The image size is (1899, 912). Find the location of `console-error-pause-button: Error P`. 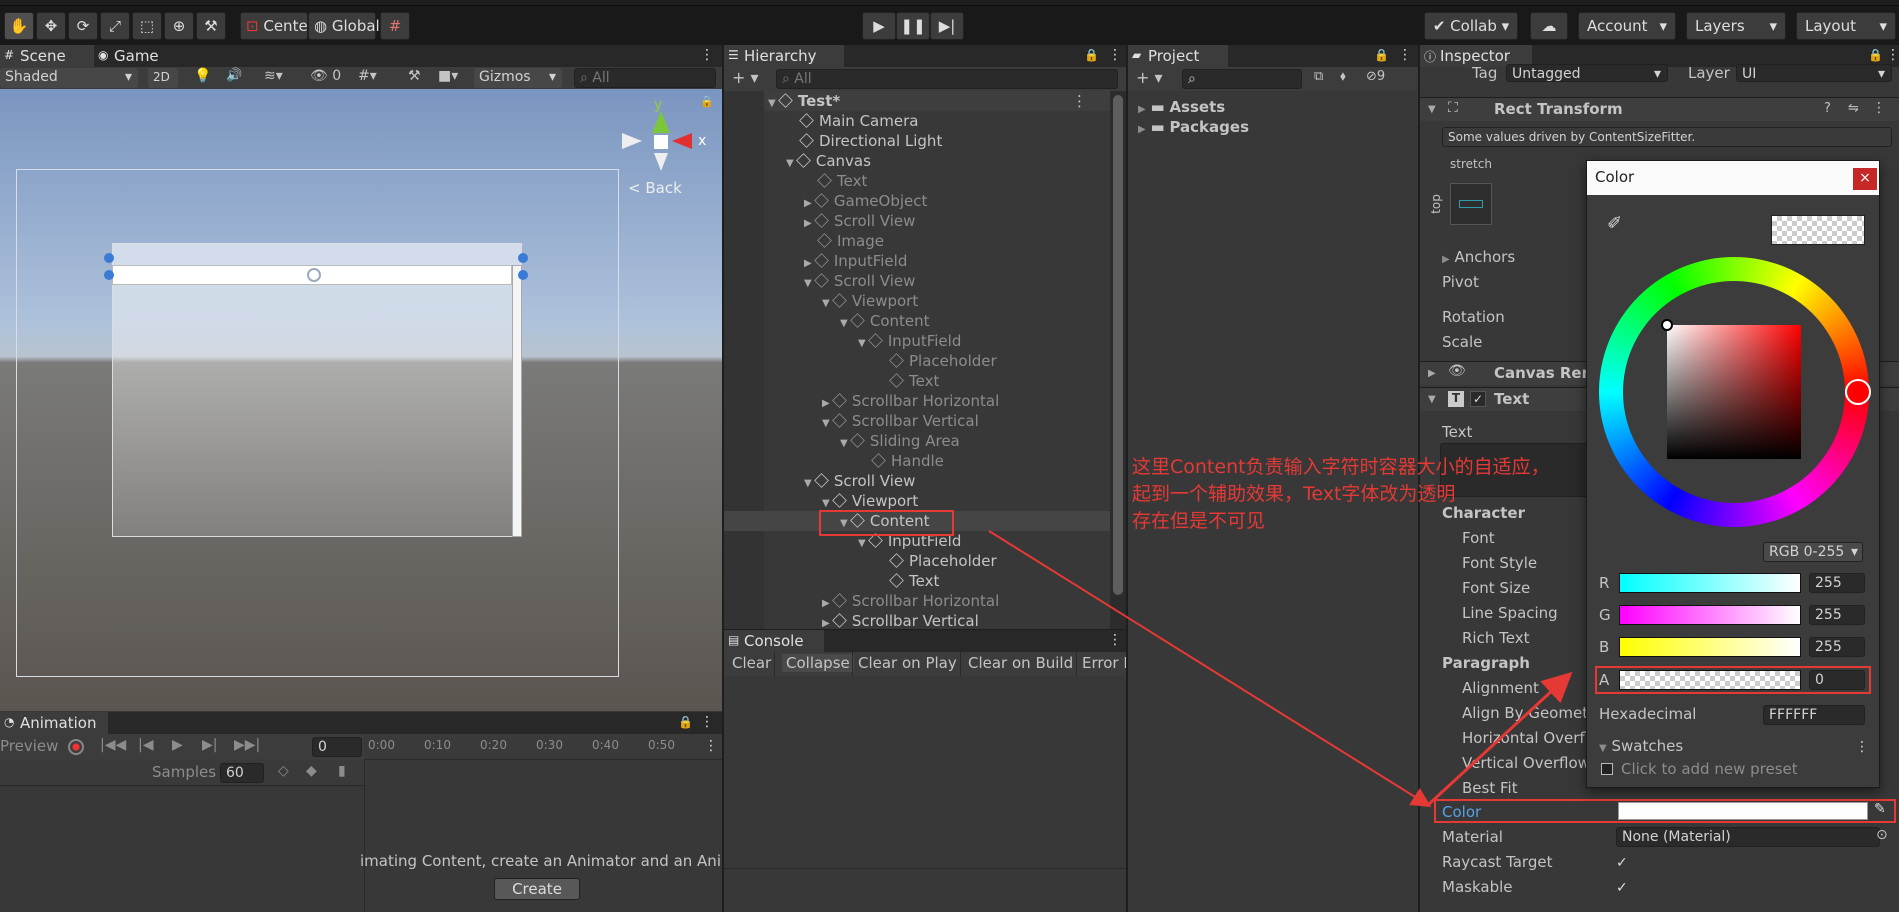

console-error-pause-button: Error P is located at coordinates (1104, 663).